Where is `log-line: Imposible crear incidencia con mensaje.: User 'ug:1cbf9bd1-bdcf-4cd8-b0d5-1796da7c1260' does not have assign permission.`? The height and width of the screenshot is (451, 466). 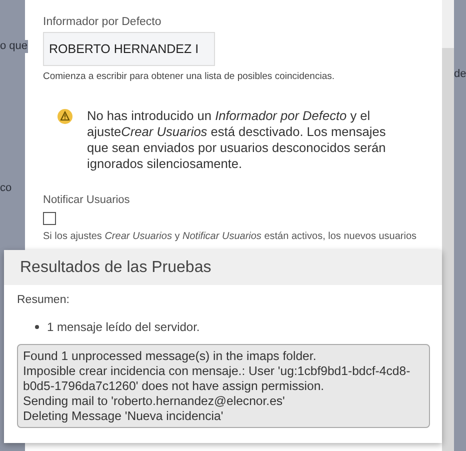
log-line: Imposible crear incidencia con mensaje.: User 'ug:1cbf9bd1-bdcf-4cd8-b0d5-1796da7c1260' does not have assign permission. is located at coordinates (217, 379).